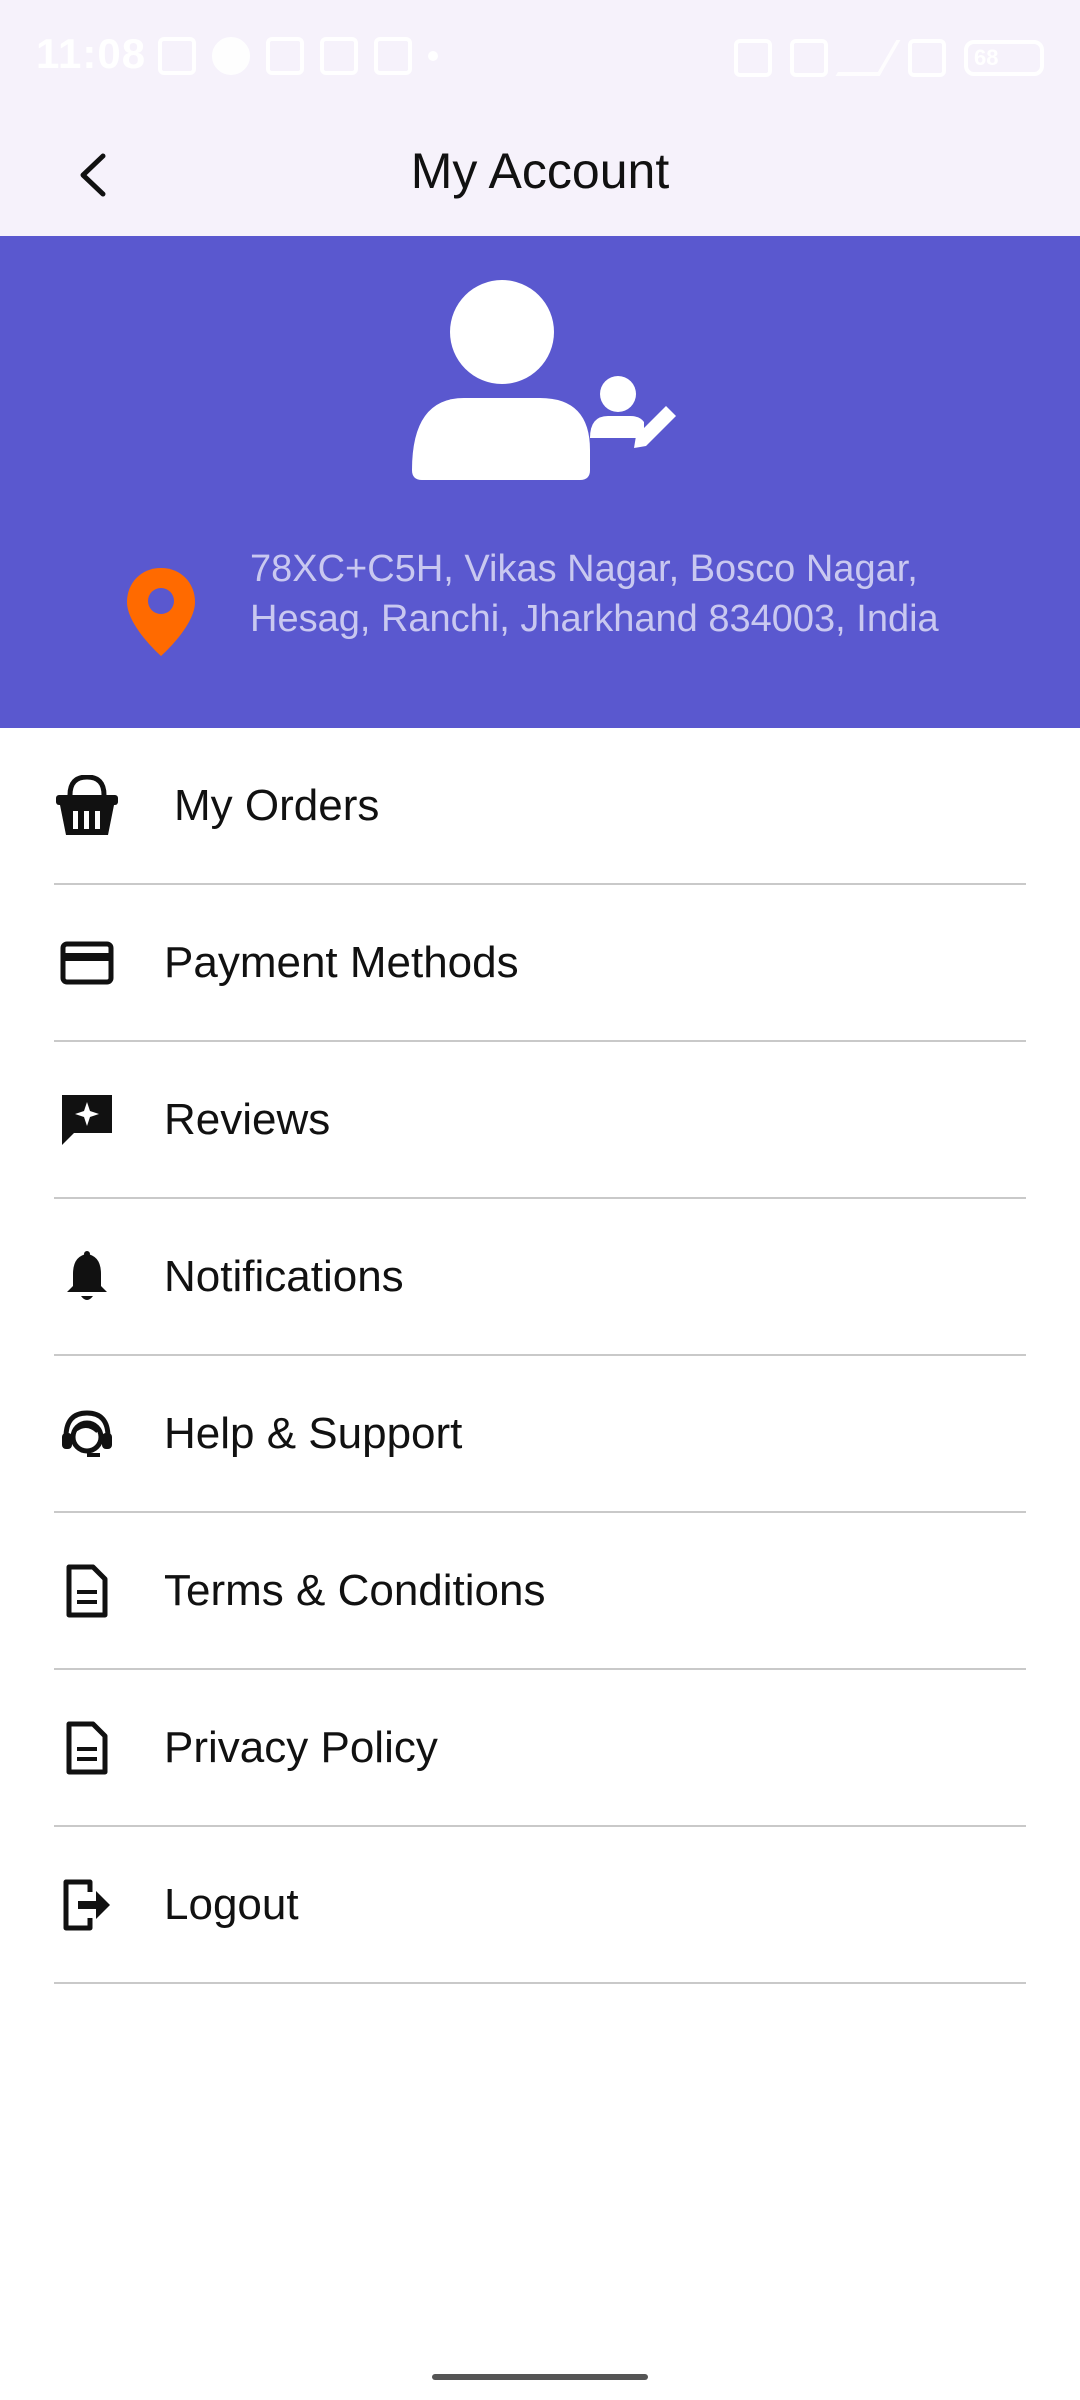  Describe the element at coordinates (87, 1277) in the screenshot. I see `bell-icon` at that location.